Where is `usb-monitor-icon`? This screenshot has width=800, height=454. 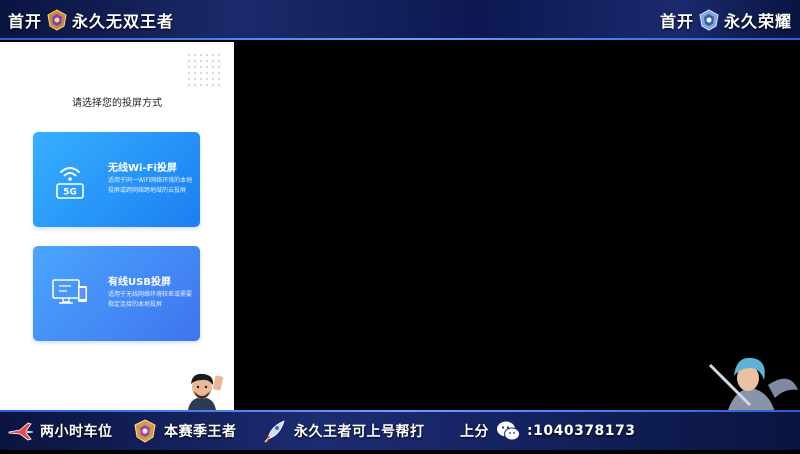 usb-monitor-icon is located at coordinates (70, 293).